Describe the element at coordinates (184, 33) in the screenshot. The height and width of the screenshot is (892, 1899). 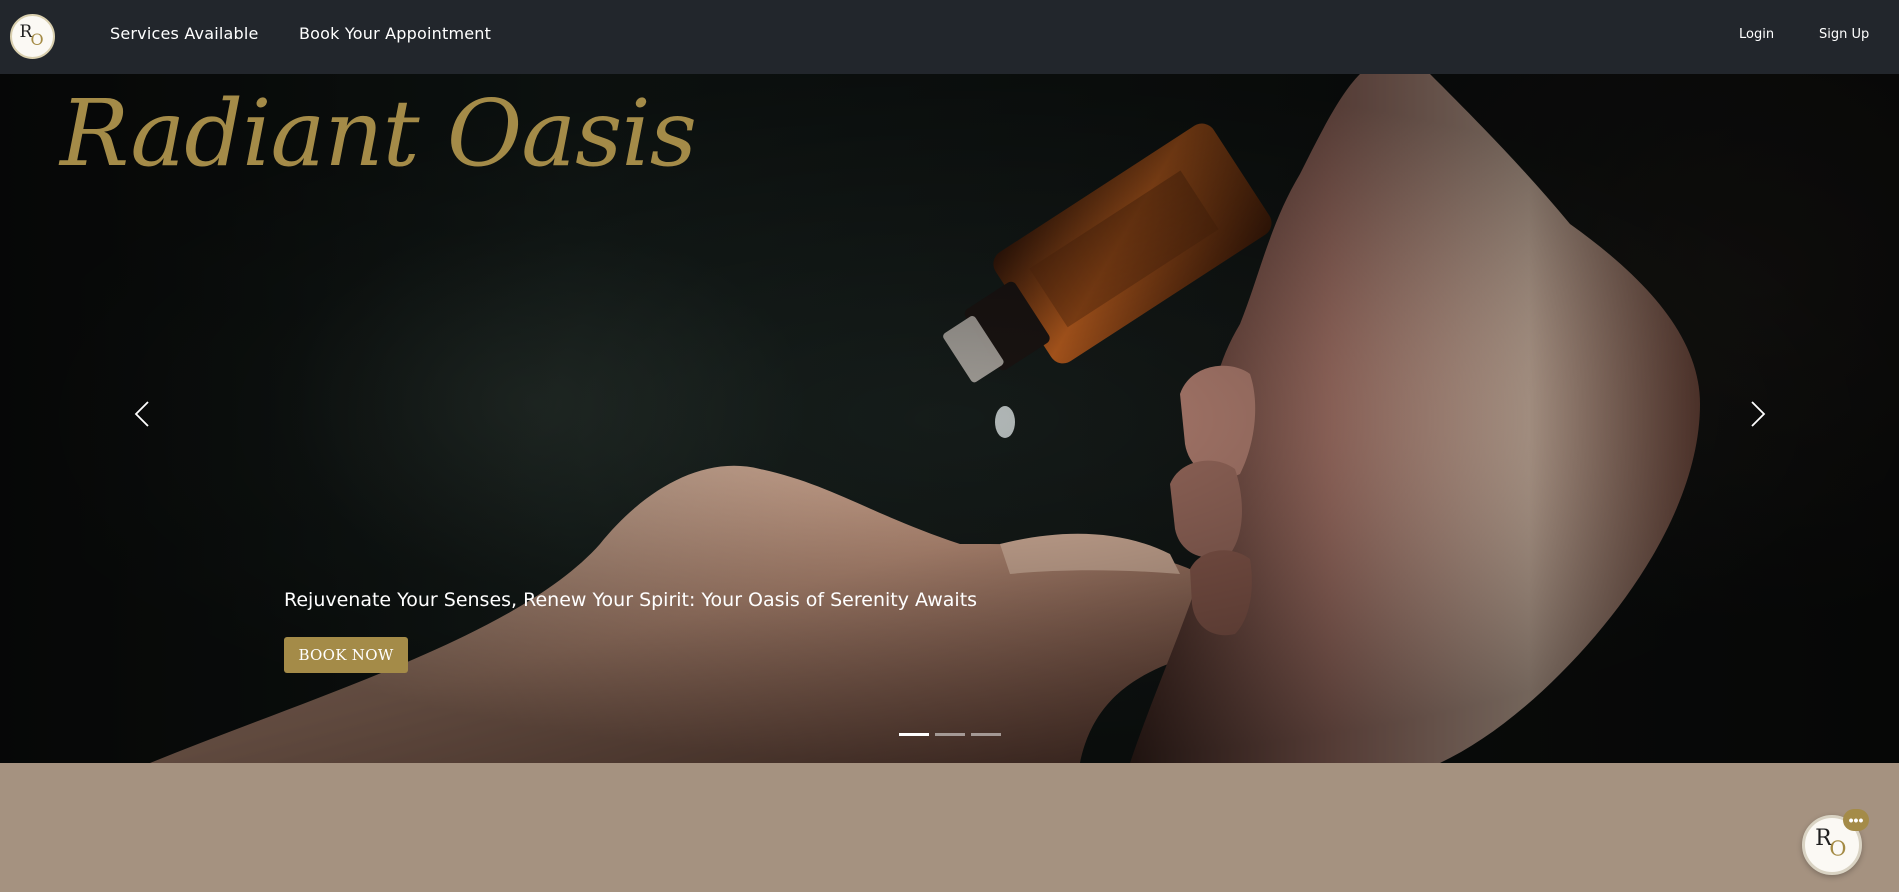
I see `nav-link-services: Services Available` at that location.